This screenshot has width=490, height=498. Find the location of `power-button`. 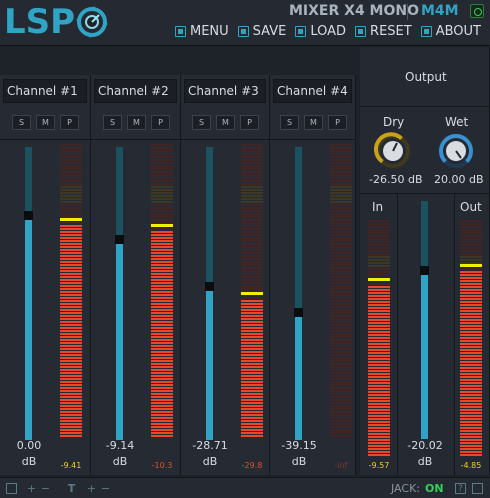

power-button is located at coordinates (477, 11).